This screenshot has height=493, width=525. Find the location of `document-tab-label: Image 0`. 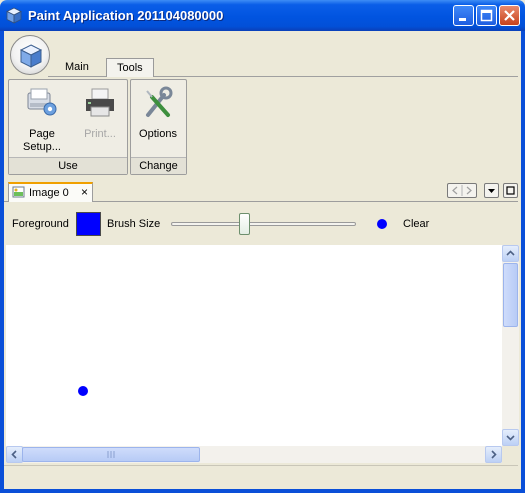

document-tab-label: Image 0 is located at coordinates (49, 193).